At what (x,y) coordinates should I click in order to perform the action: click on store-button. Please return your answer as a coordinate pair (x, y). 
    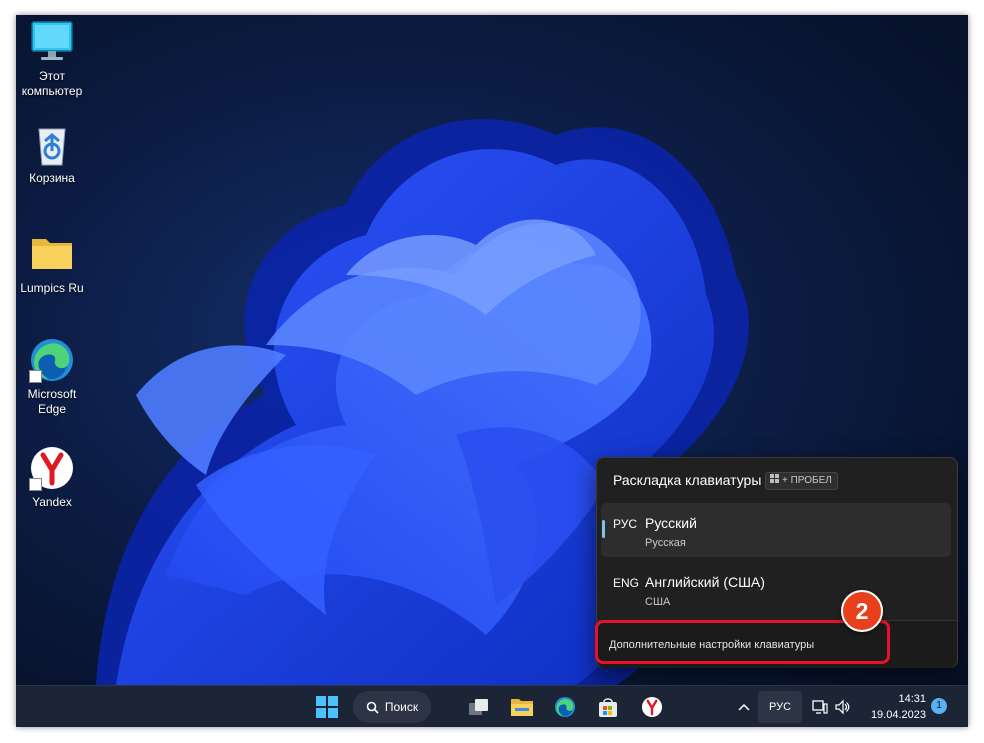
    Looking at the image, I should click on (608, 707).